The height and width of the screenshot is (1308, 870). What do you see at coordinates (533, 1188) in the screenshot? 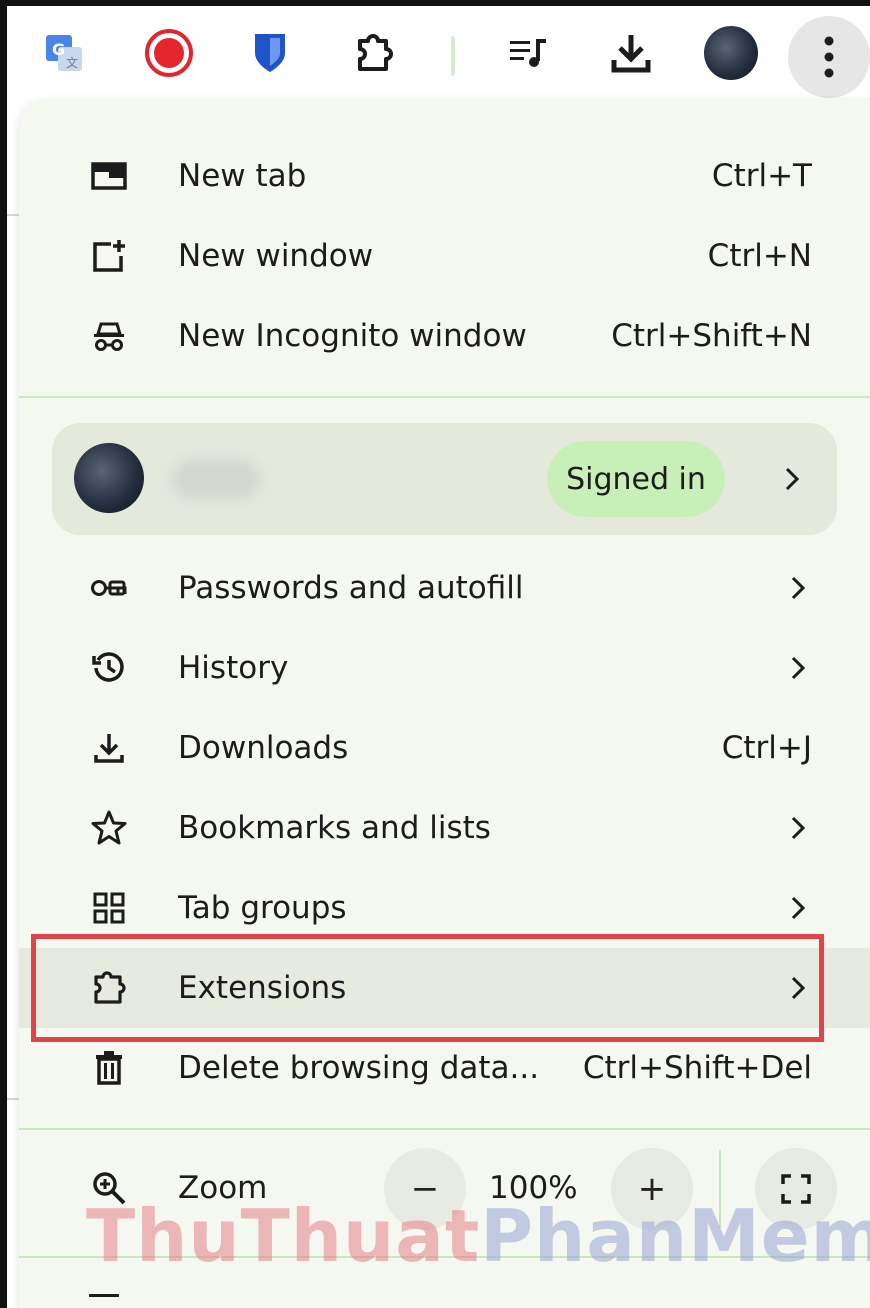
I see `zoom-level: 100%` at bounding box center [533, 1188].